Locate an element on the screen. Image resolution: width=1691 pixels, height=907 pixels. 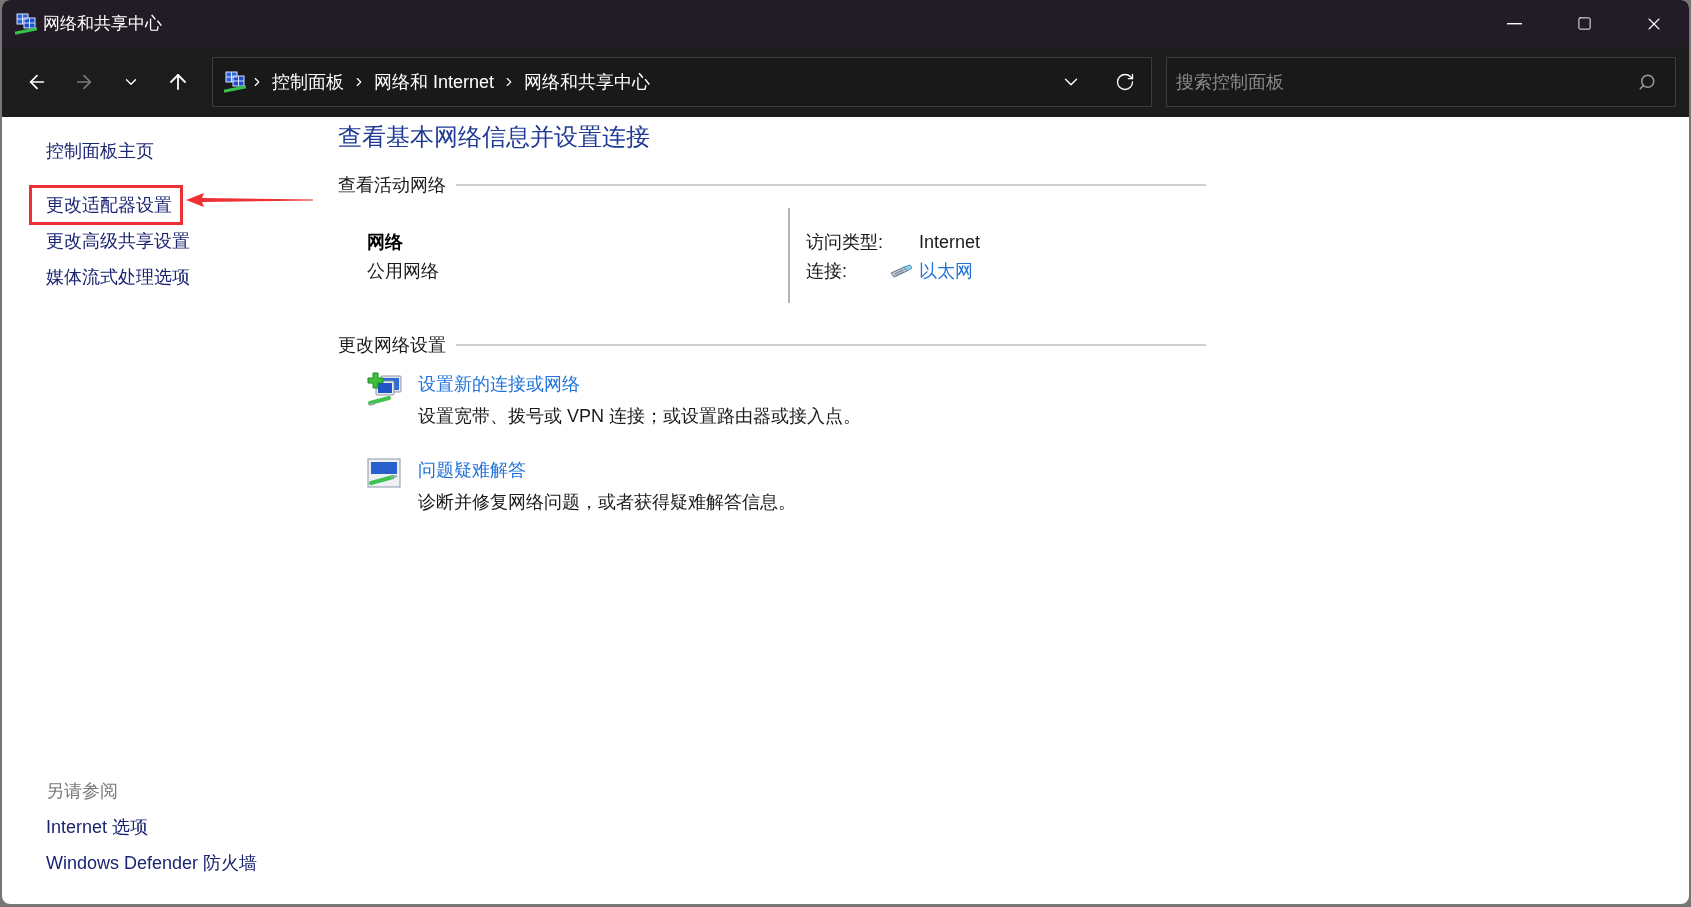
breadcrumb: 网络和 Internet is located at coordinates (434, 82).